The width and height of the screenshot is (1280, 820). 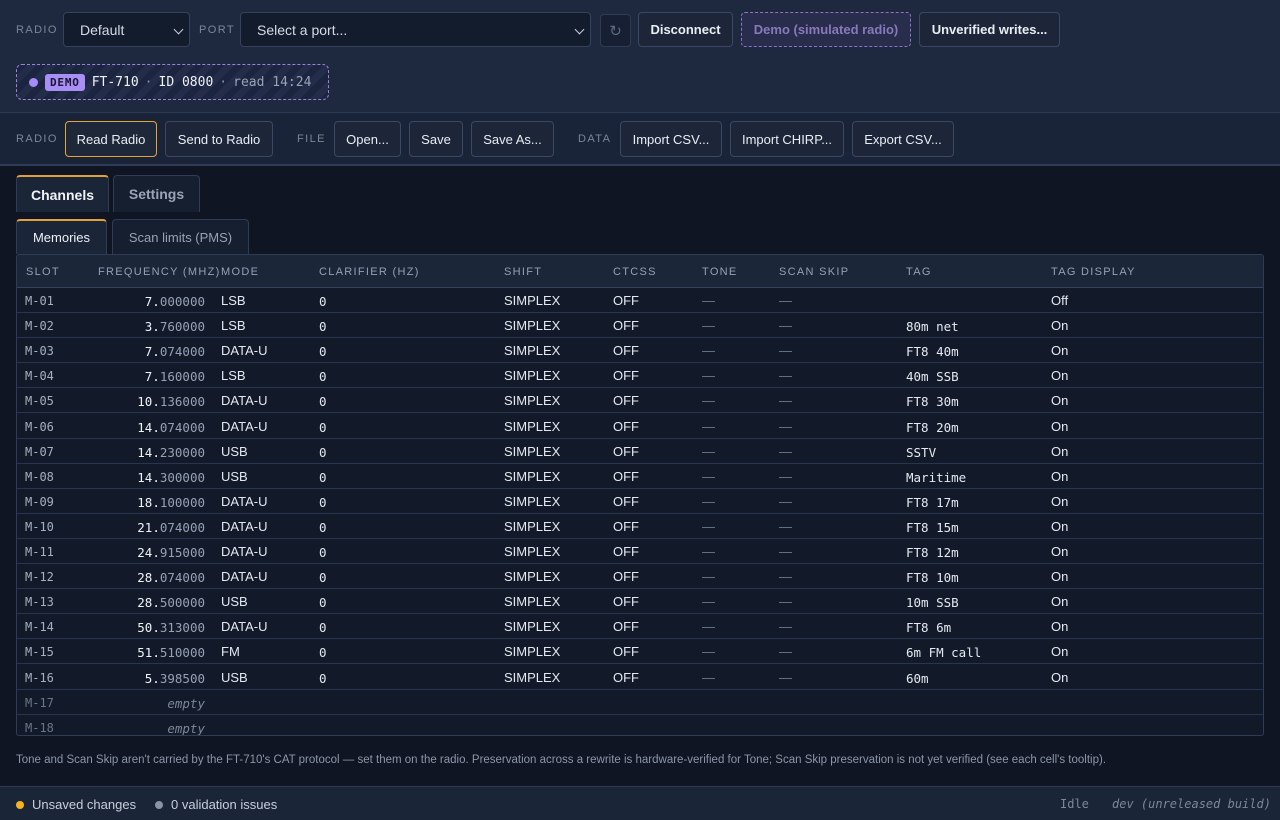 I want to click on cell-tag: 10m SSB, so click(x=932, y=602).